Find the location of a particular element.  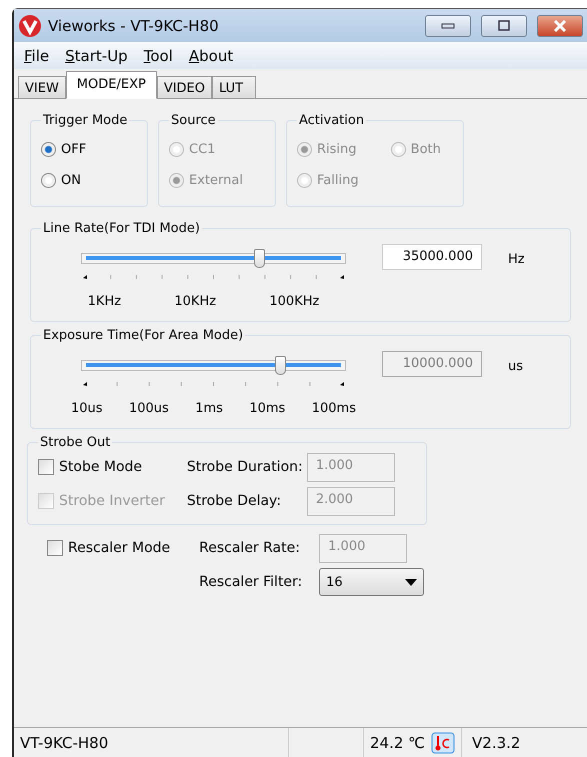

radio-label: Falling is located at coordinates (338, 180).